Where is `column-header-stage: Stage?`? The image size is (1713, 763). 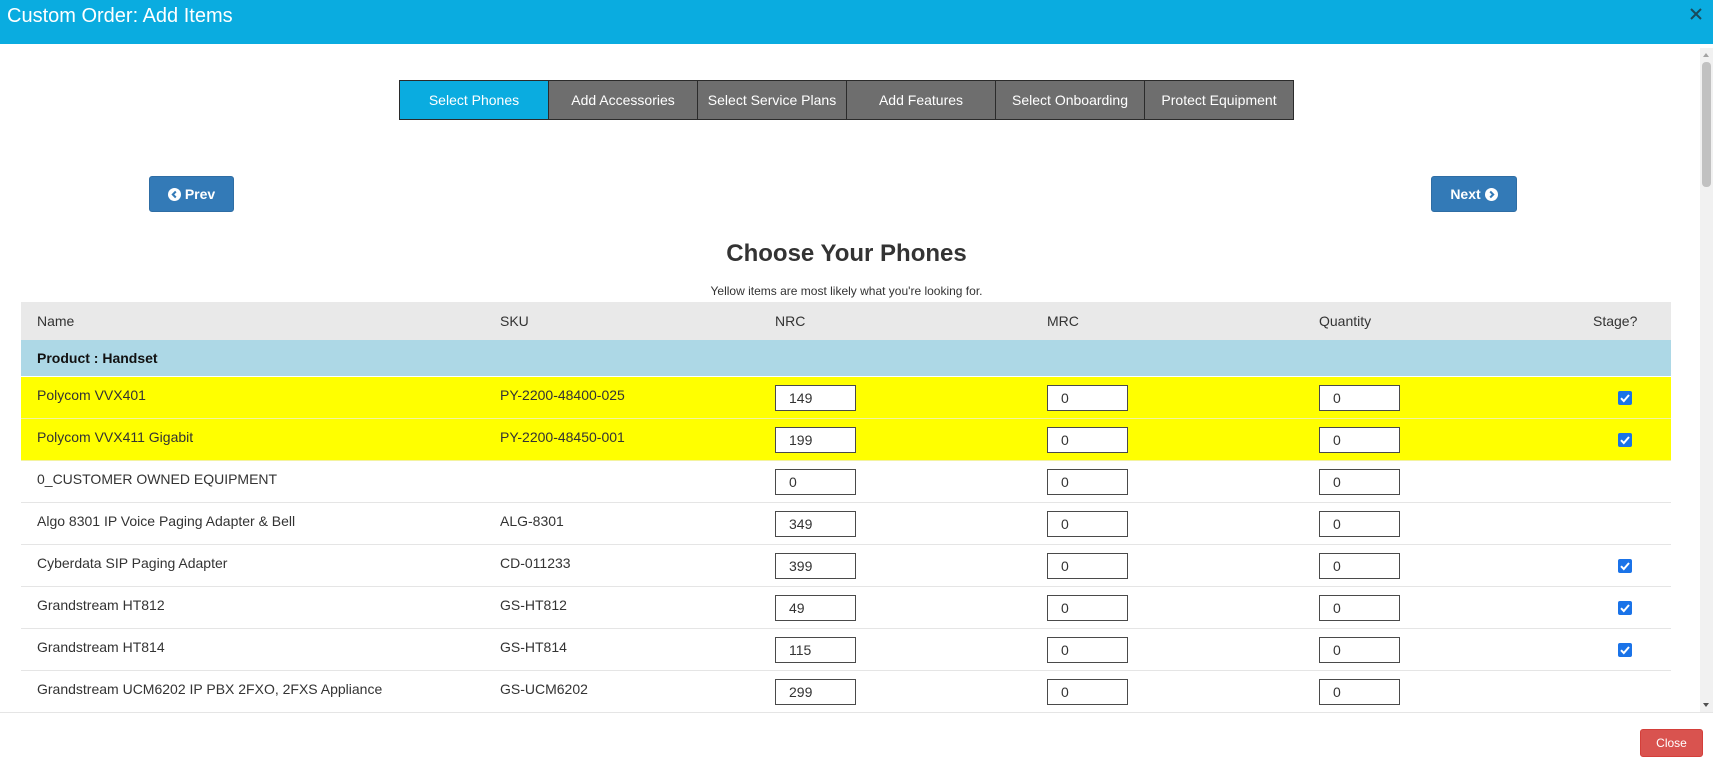 column-header-stage: Stage? is located at coordinates (1615, 321).